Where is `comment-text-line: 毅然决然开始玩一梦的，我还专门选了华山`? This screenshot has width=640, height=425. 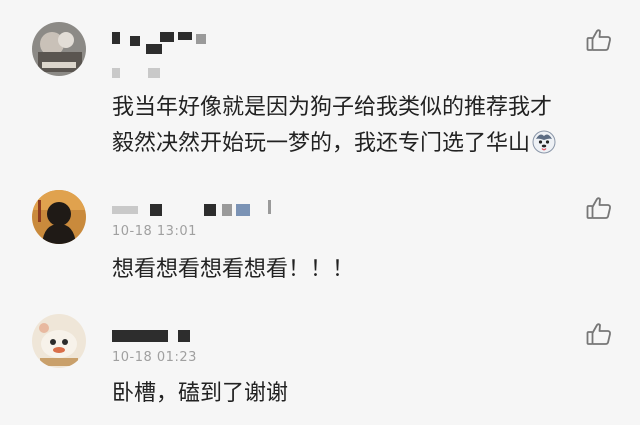
comment-text-line: 毅然决然开始玩一梦的，我还专门选了华山 is located at coordinates (334, 144).